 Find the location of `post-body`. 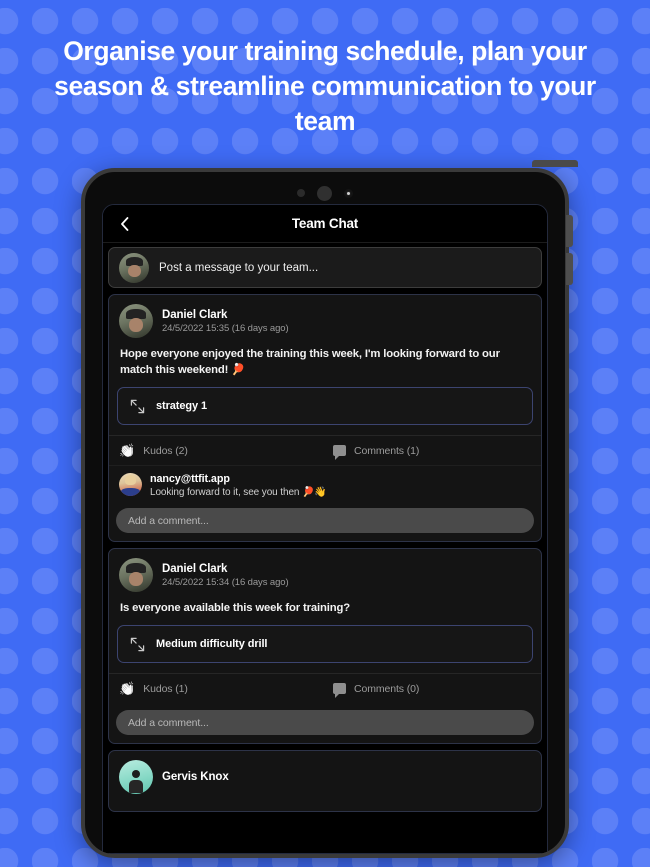

post-body is located at coordinates (325, 806).